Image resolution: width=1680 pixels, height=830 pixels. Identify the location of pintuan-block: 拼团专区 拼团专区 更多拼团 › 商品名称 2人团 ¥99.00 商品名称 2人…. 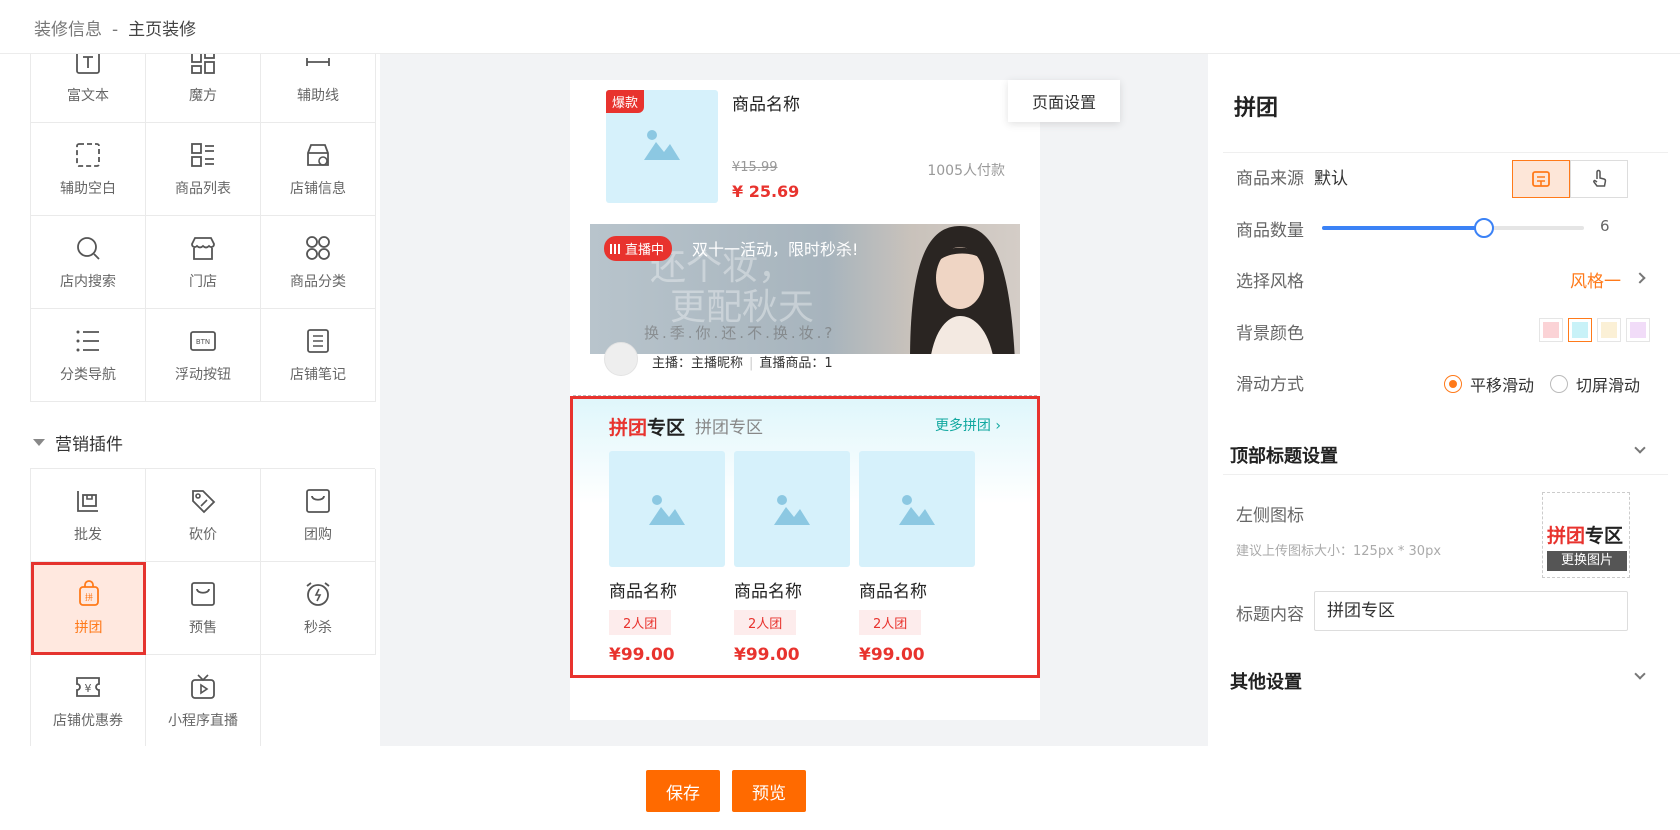
(805, 536).